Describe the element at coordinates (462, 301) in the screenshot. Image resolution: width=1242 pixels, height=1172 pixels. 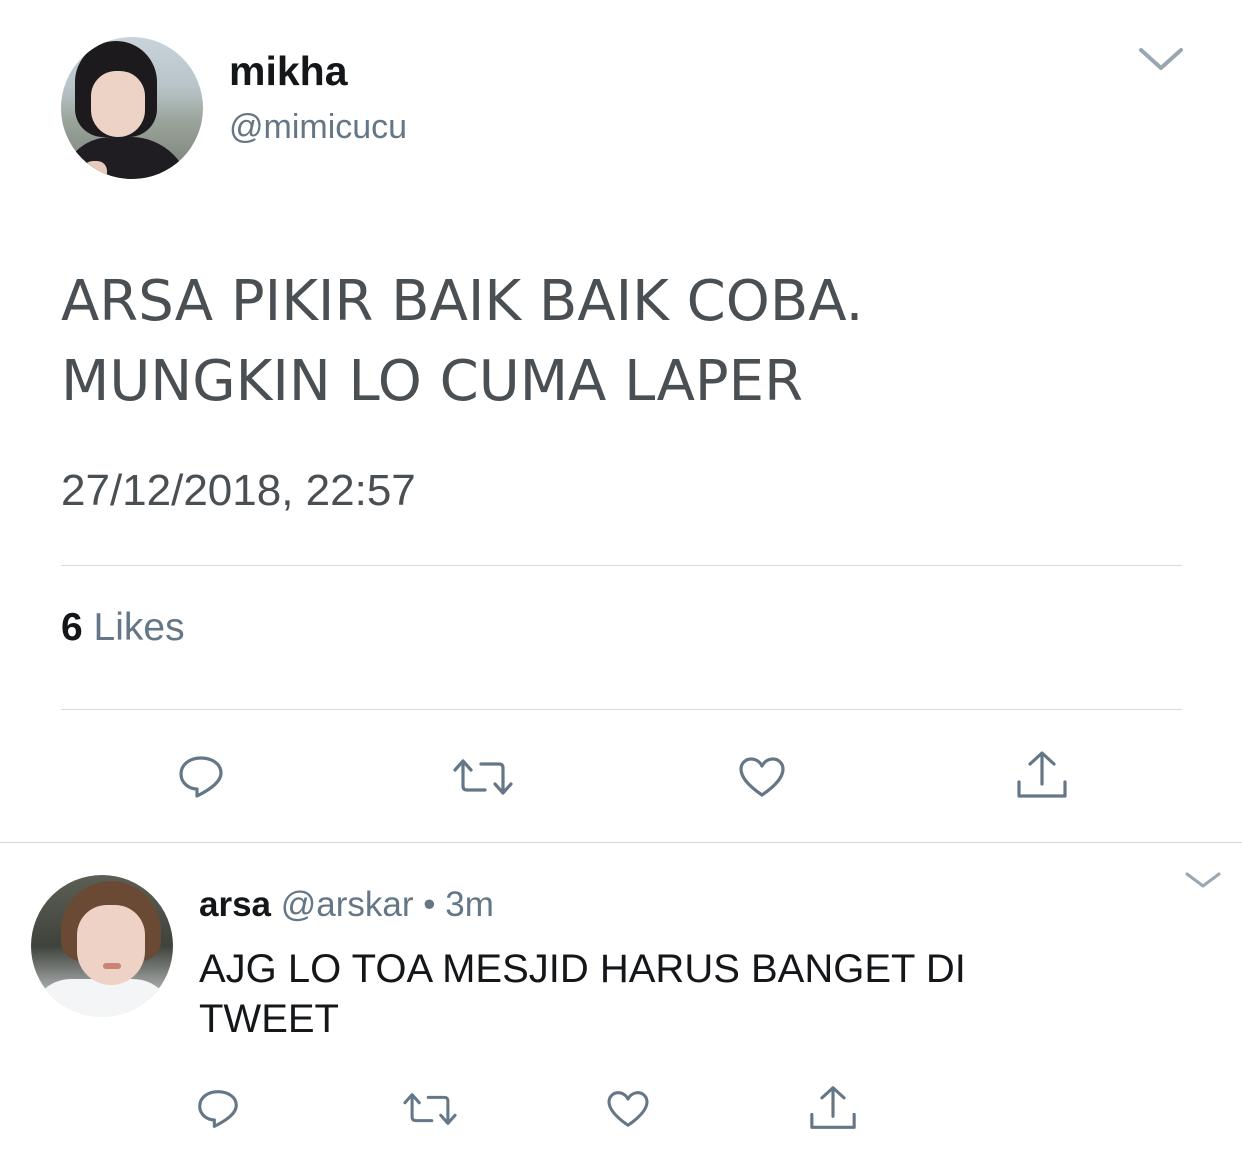
I see `tweet-text-line: ARSA PIKIR BAIK BAIK COBA.` at that location.